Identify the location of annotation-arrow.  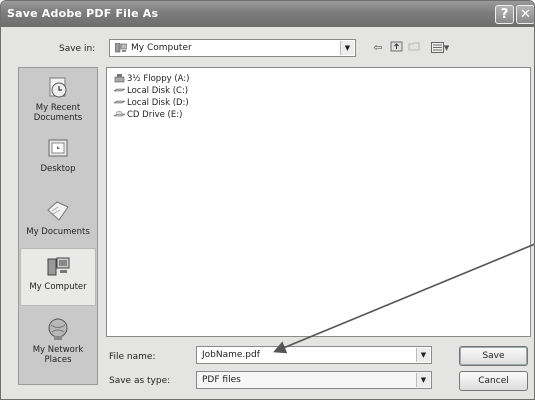
(403, 298).